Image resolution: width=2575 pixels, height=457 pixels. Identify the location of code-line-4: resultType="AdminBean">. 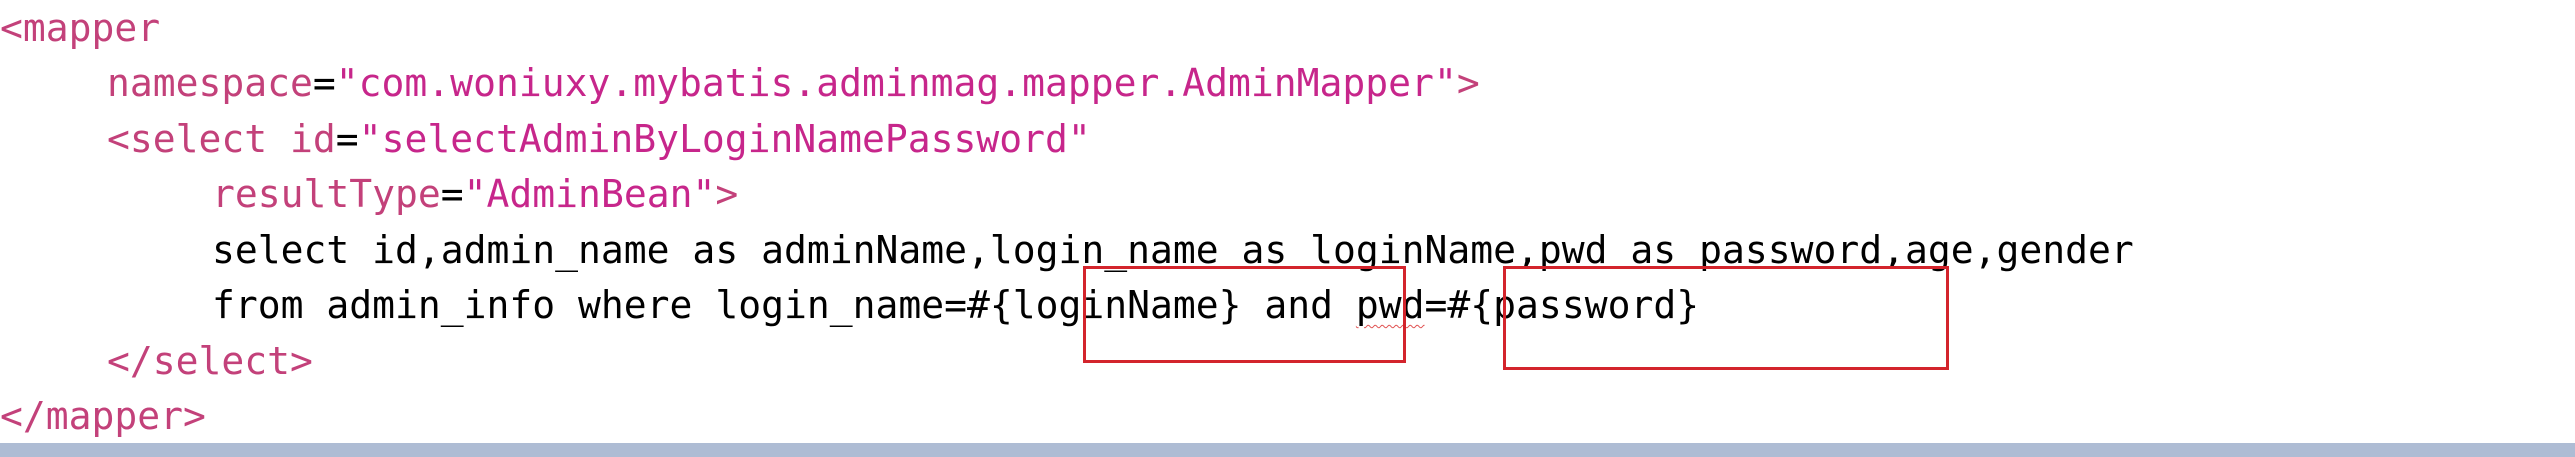
(369, 194).